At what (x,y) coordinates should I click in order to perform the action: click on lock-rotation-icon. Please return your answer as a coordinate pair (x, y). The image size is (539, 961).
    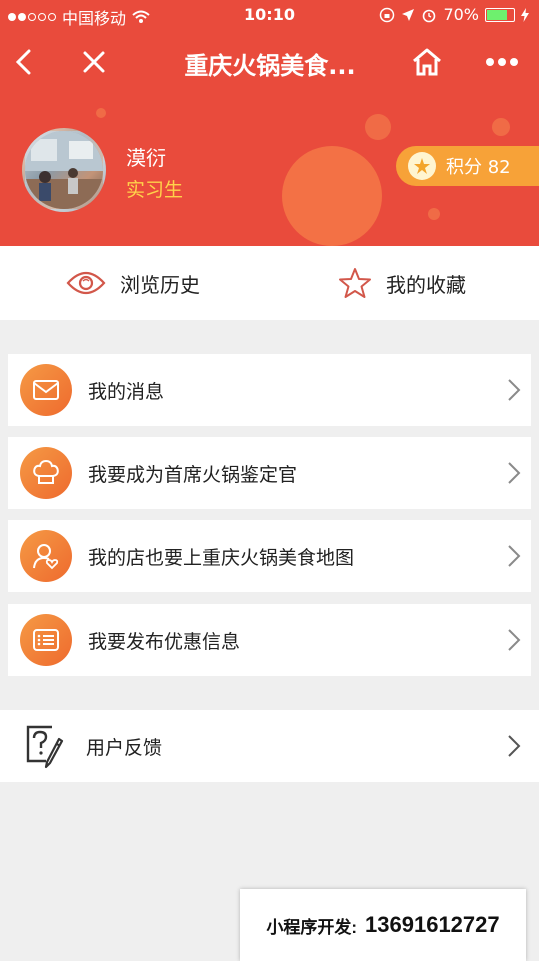
    Looking at the image, I should click on (387, 14).